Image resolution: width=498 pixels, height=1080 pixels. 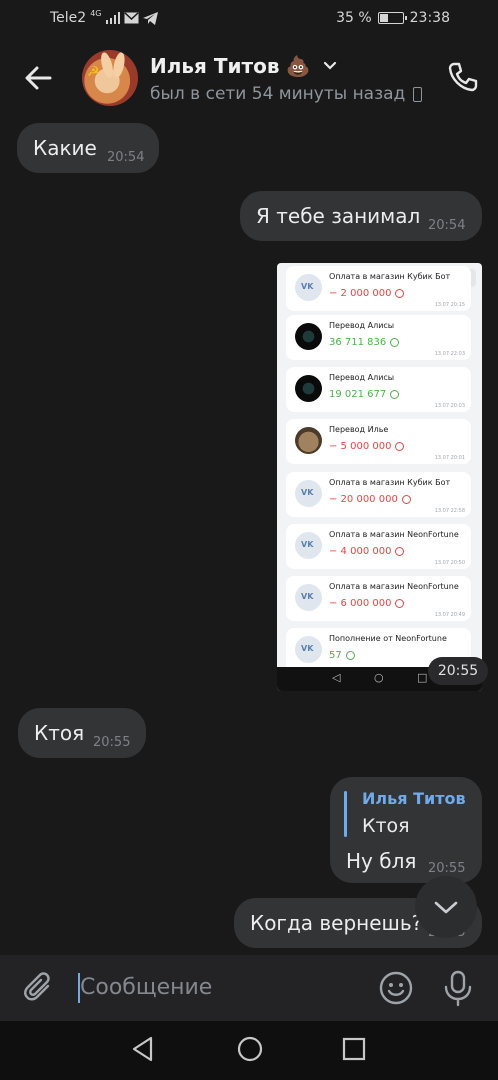 What do you see at coordinates (449, 511) in the screenshot?
I see `transaction-date: 13.07 22:58` at bounding box center [449, 511].